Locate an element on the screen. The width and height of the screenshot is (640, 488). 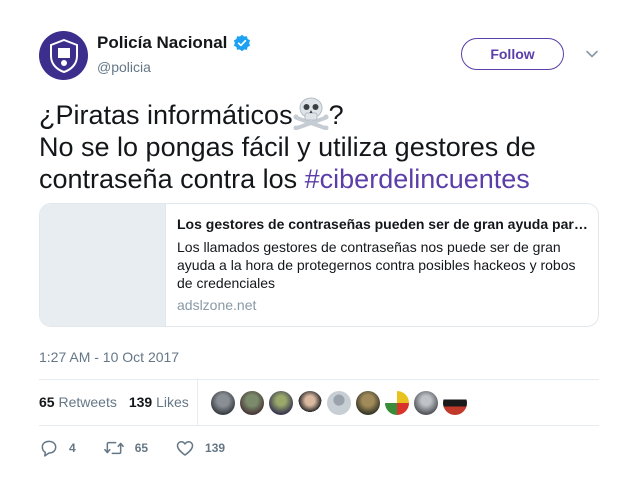
follow-button: Follow is located at coordinates (512, 54).